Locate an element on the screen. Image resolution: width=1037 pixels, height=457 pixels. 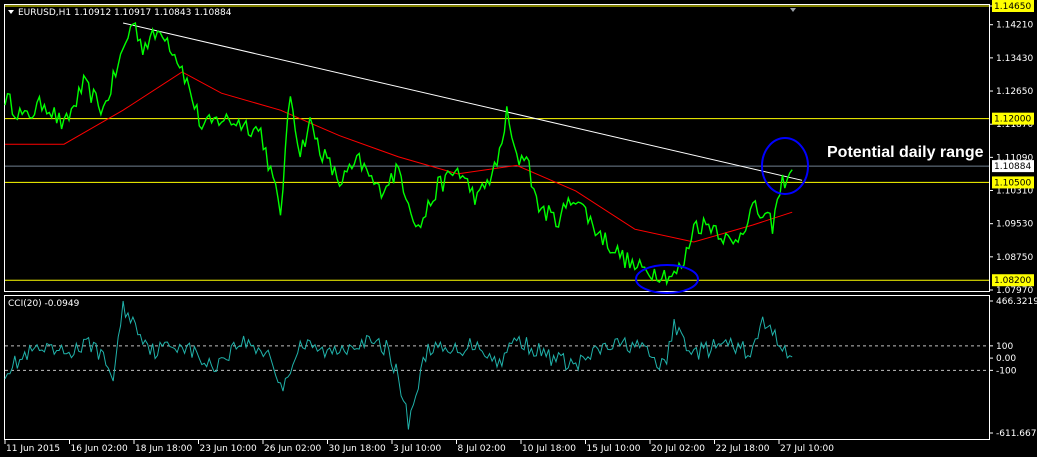
time-tick-label: 27 Jul 10:00 is located at coordinates (807, 449).